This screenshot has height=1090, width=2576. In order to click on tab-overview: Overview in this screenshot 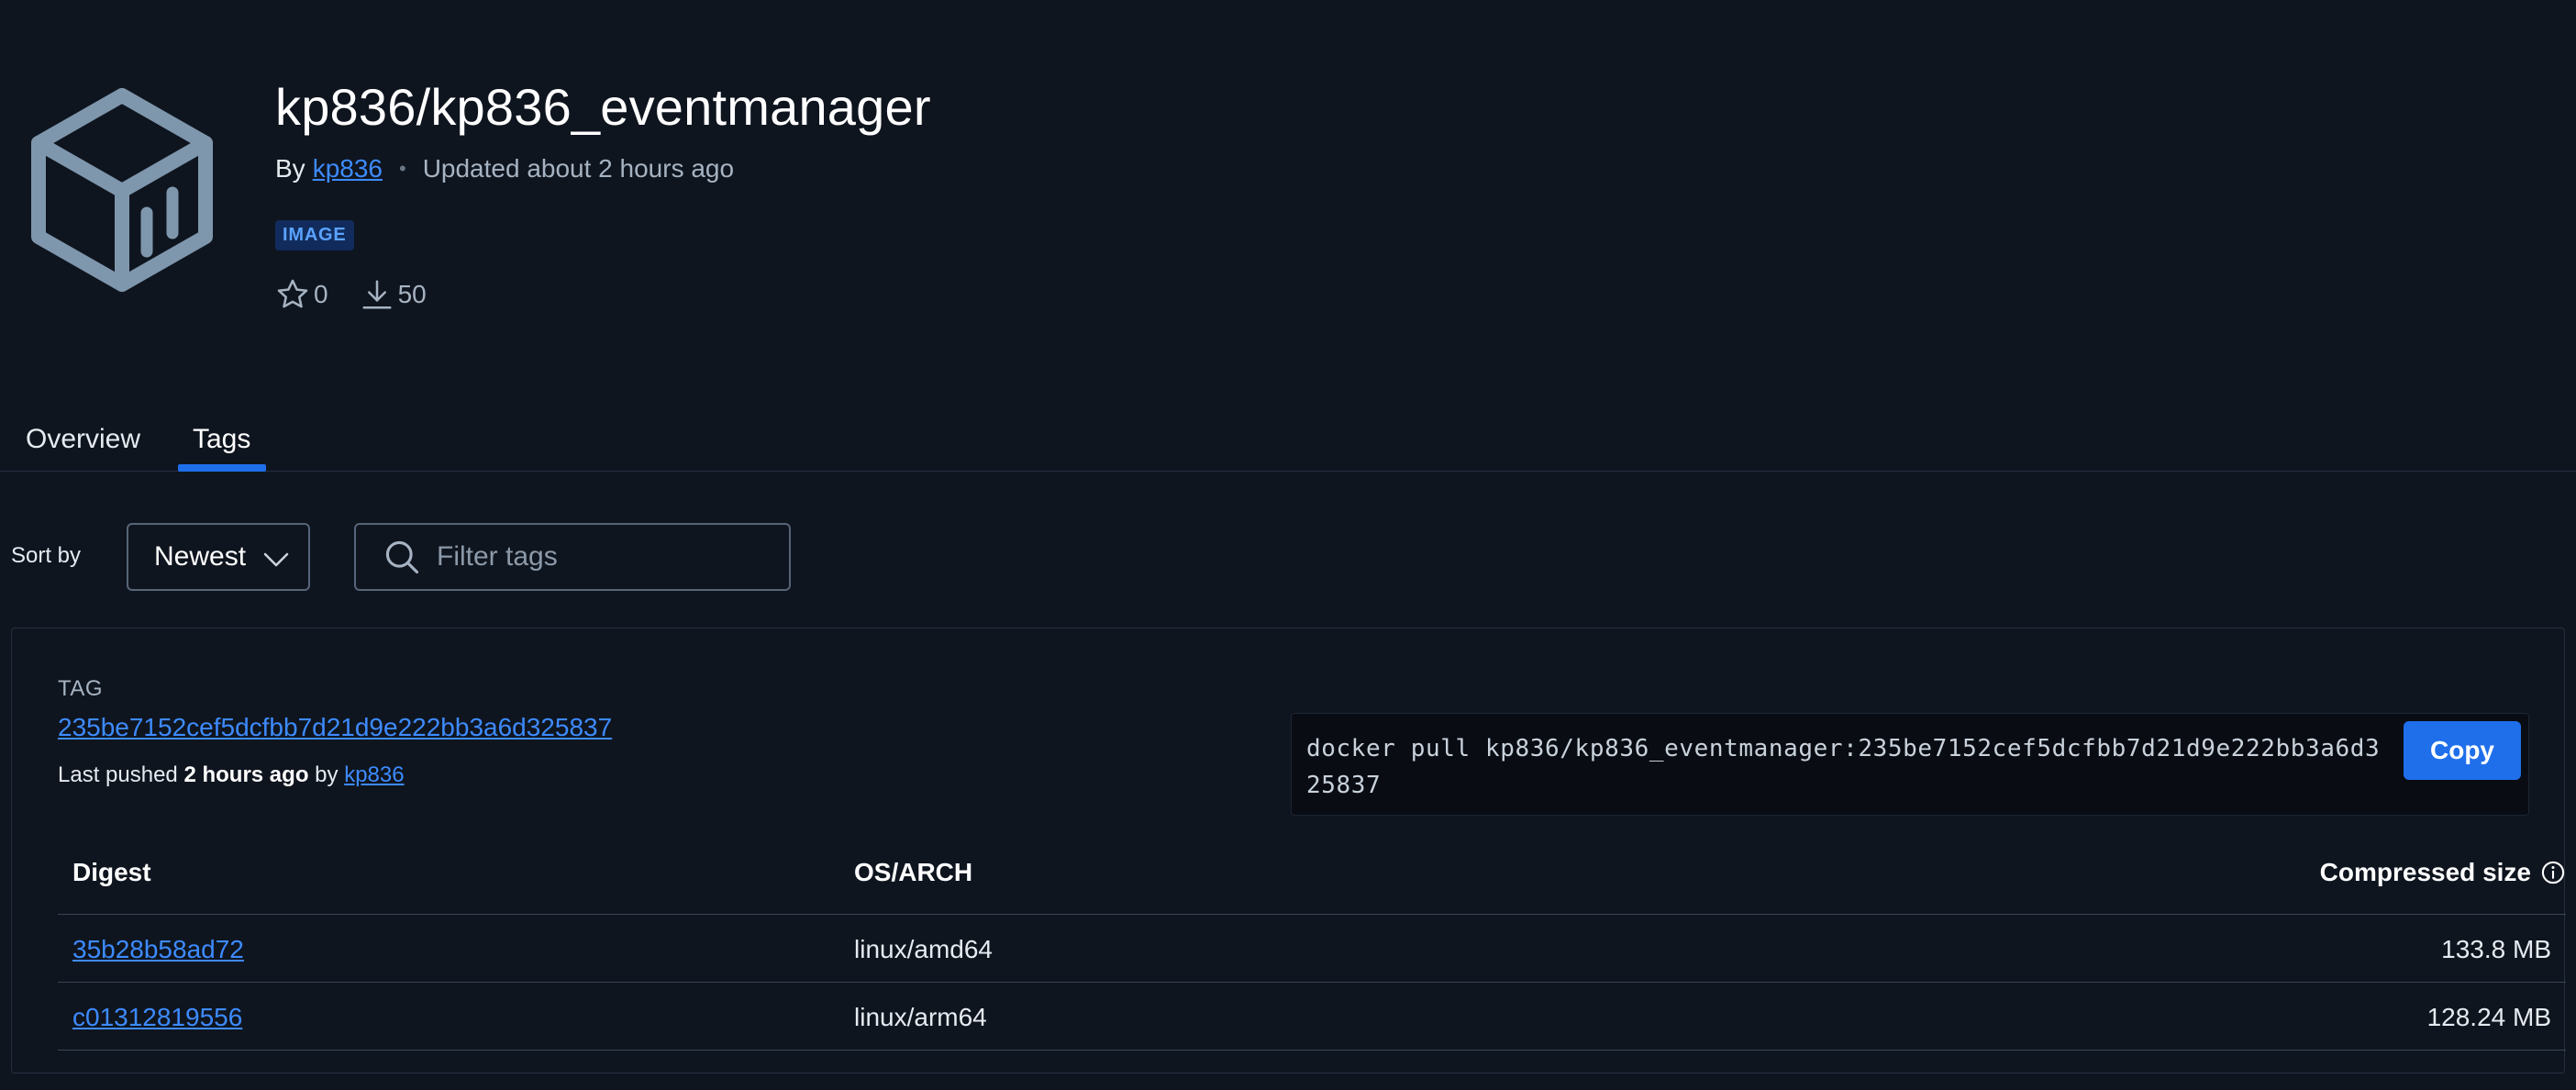, I will do `click(83, 439)`.